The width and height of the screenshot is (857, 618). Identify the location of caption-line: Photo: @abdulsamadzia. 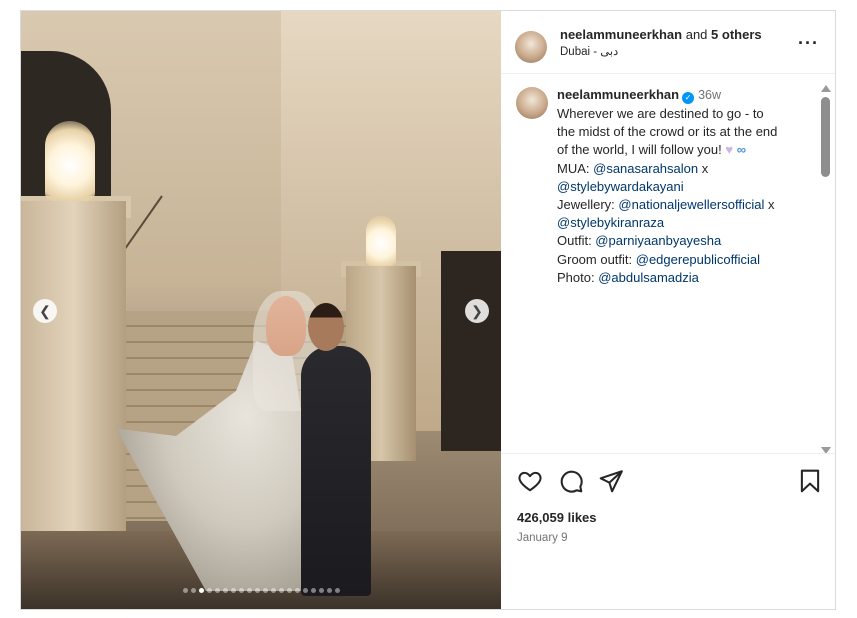
(686, 278).